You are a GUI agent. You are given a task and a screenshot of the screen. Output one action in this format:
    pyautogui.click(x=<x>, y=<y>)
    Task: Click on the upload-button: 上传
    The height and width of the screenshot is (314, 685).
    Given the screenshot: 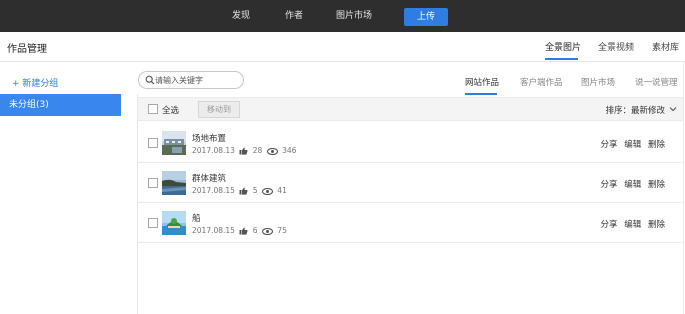 What is the action you would take?
    pyautogui.click(x=426, y=17)
    